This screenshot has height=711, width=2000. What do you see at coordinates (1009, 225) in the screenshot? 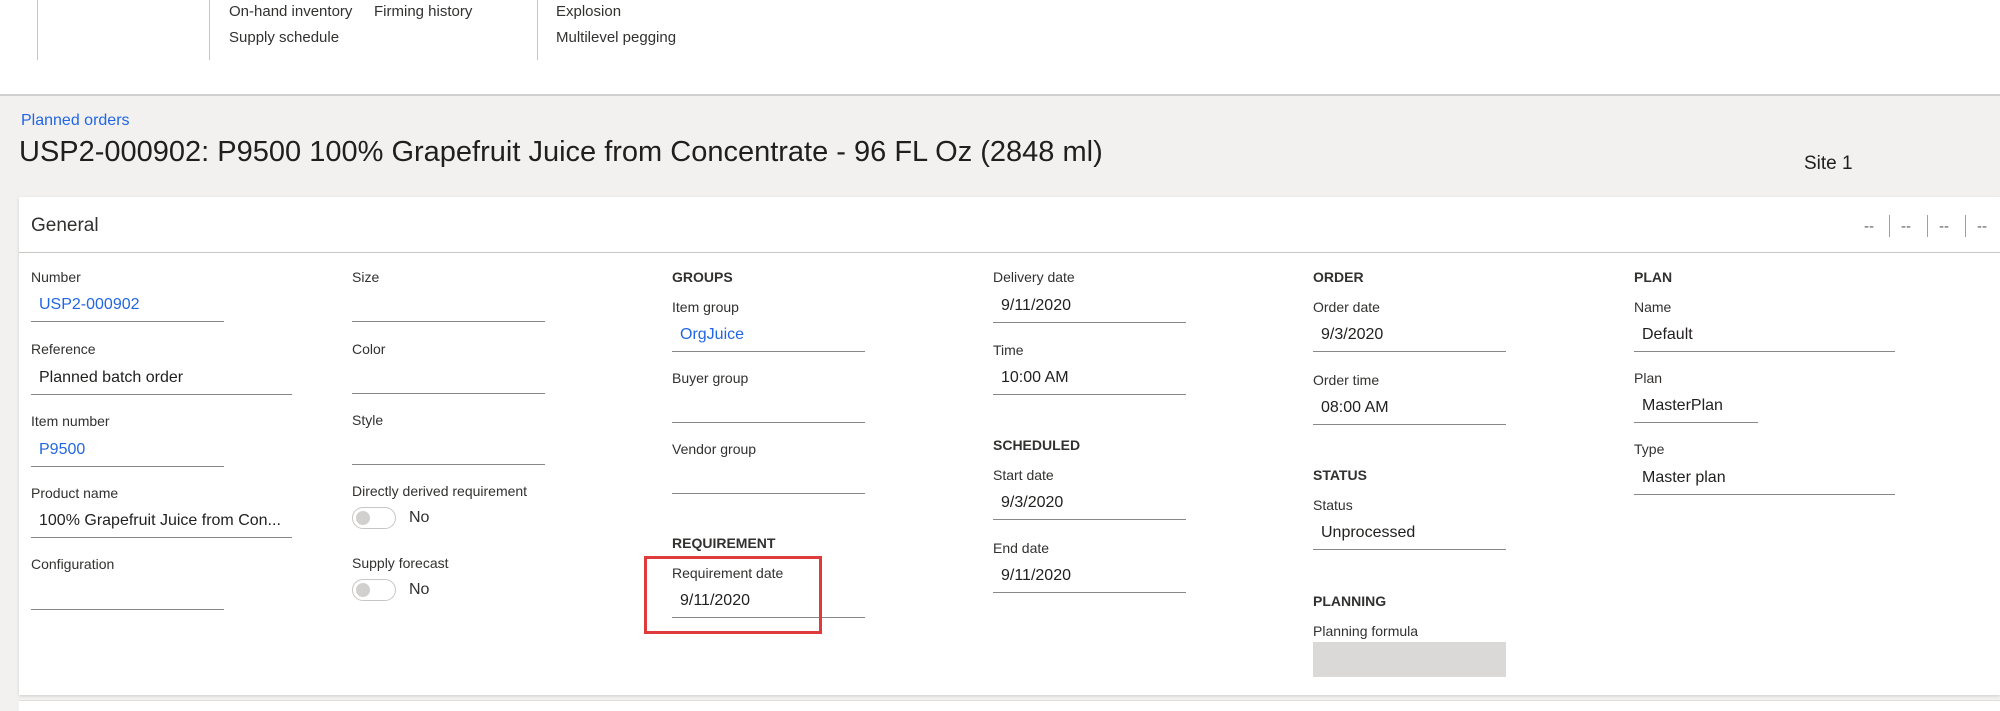
I see `general-header: General -- -- -- --` at bounding box center [1009, 225].